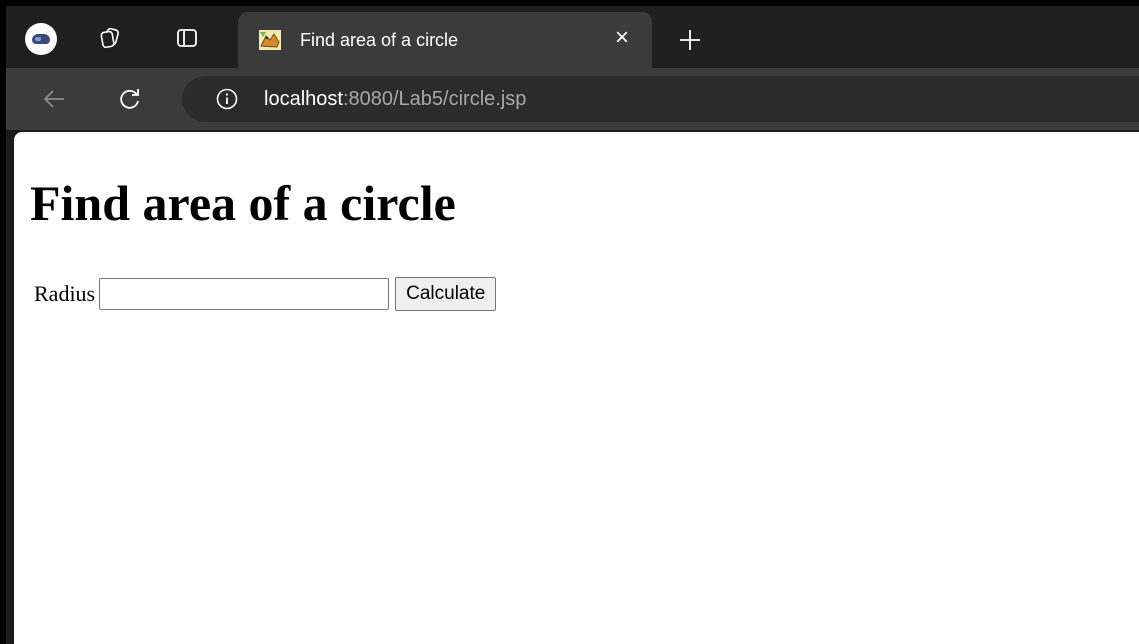 Image resolution: width=1139 pixels, height=644 pixels. What do you see at coordinates (227, 99) in the screenshot?
I see `info-icon` at bounding box center [227, 99].